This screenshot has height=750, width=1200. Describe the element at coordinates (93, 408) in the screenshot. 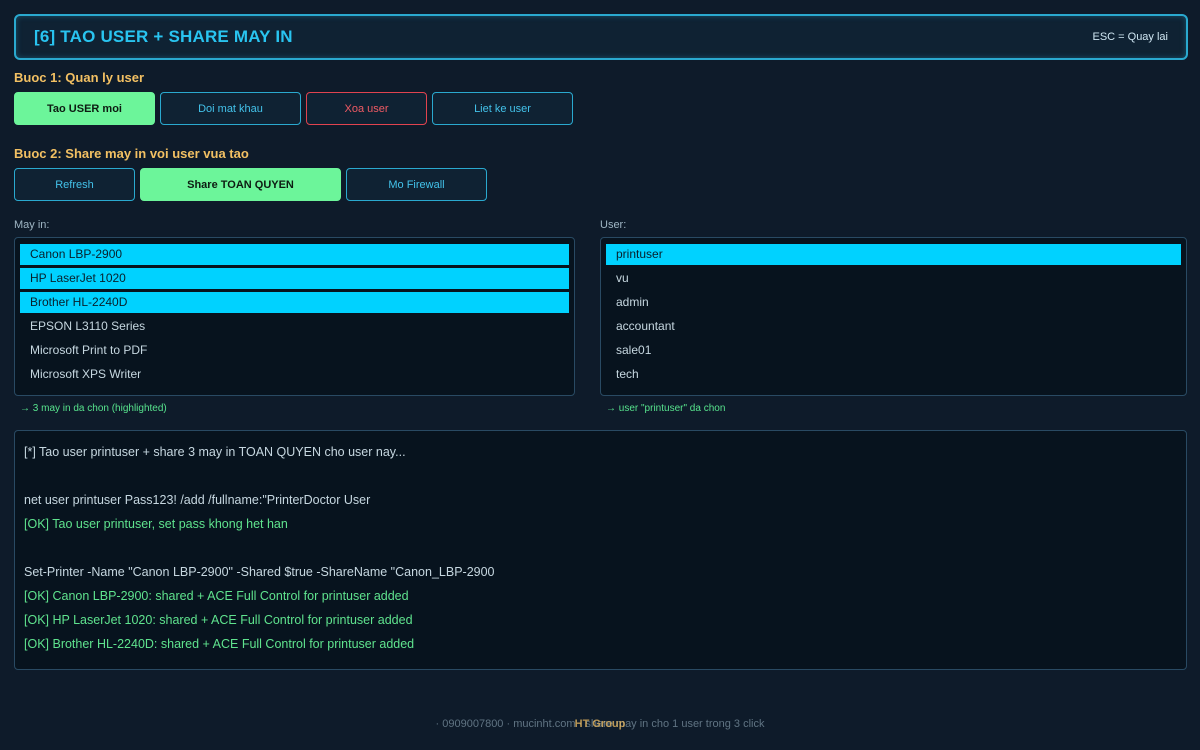

I see `printers-selection-note: → 3 may in da chon (highlighted)` at that location.